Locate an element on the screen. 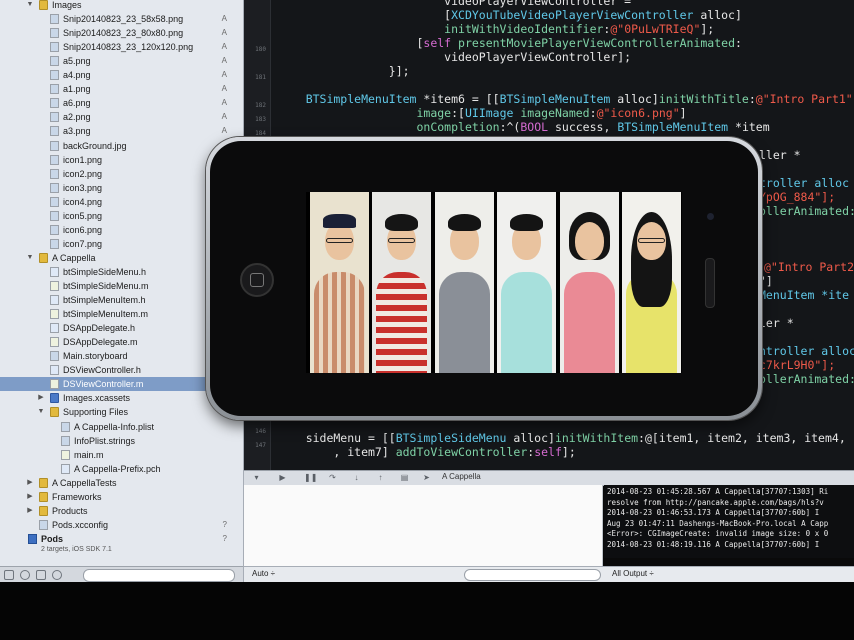 The height and width of the screenshot is (640, 854). navigator-row: A Cappella-Info.plist is located at coordinates (121, 427).